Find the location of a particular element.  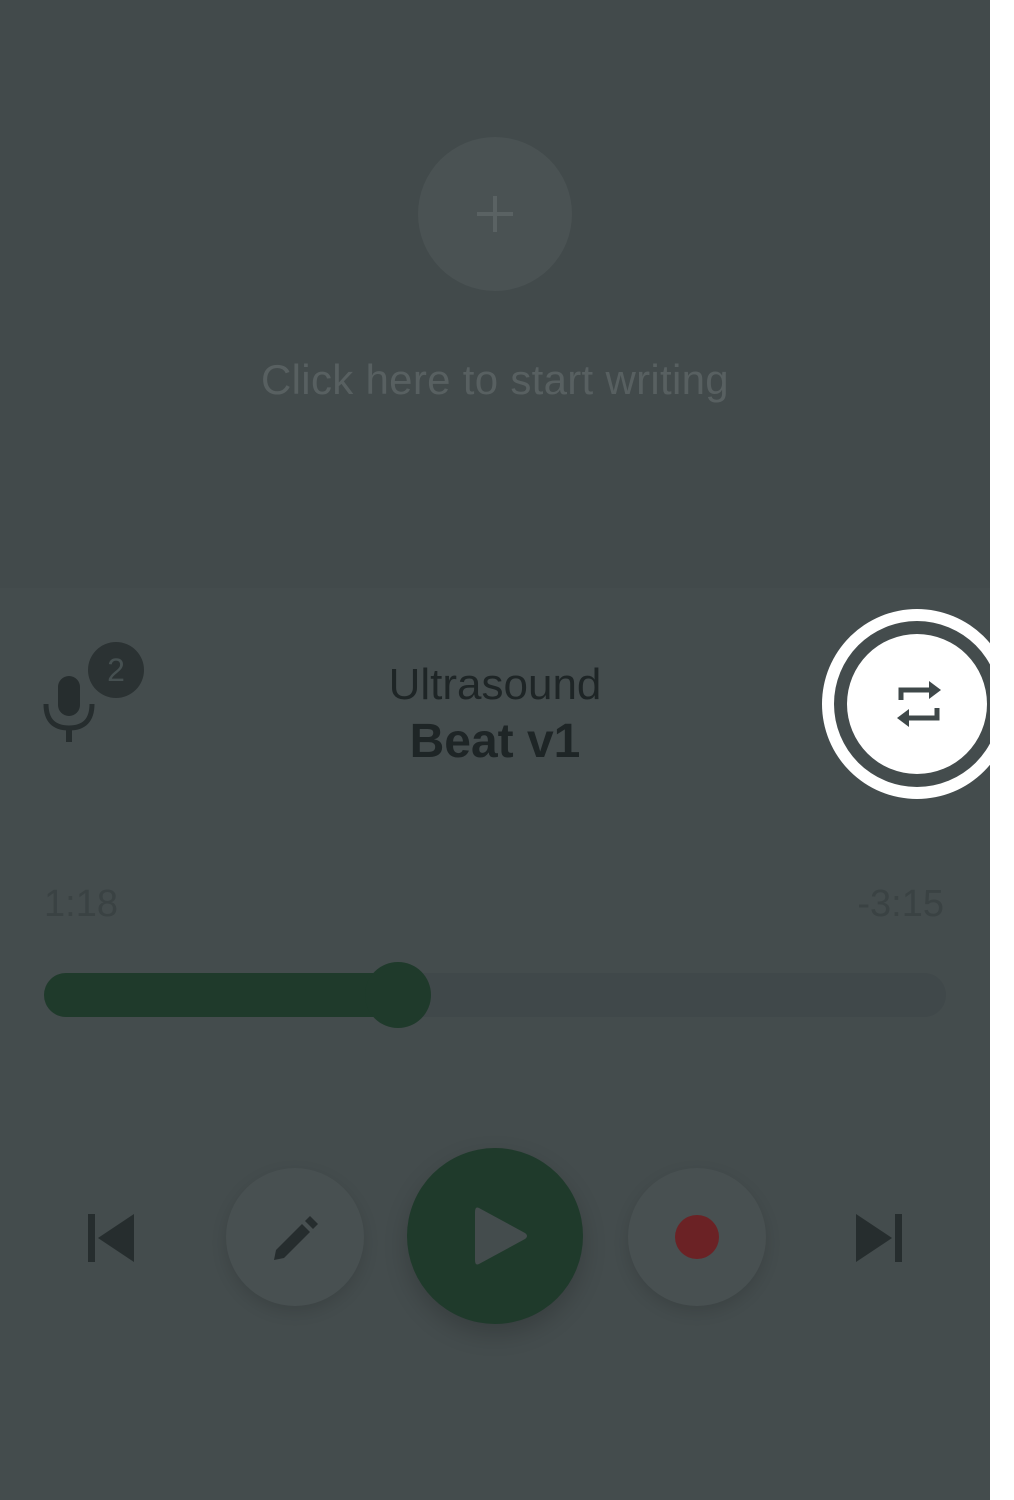

plus-icon is located at coordinates (495, 214).